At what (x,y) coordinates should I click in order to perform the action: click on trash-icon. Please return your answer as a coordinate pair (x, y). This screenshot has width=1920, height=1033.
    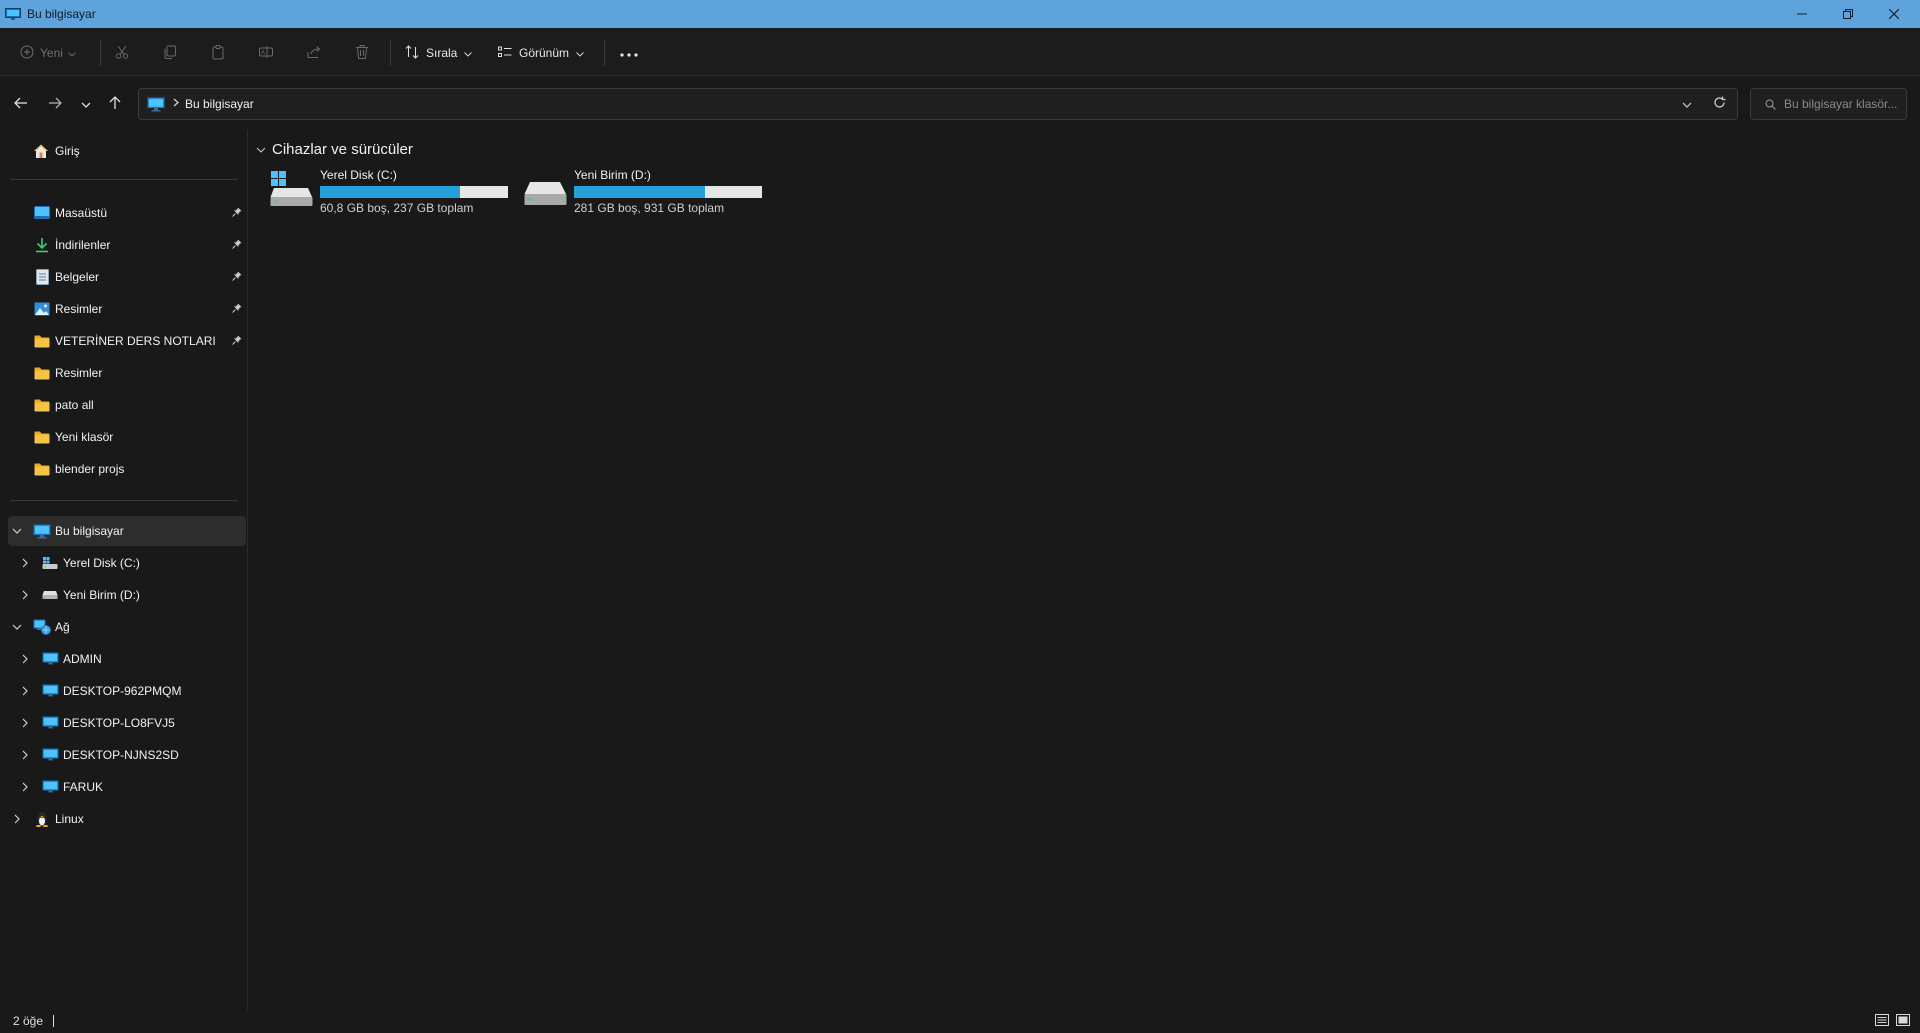
    Looking at the image, I should click on (362, 53).